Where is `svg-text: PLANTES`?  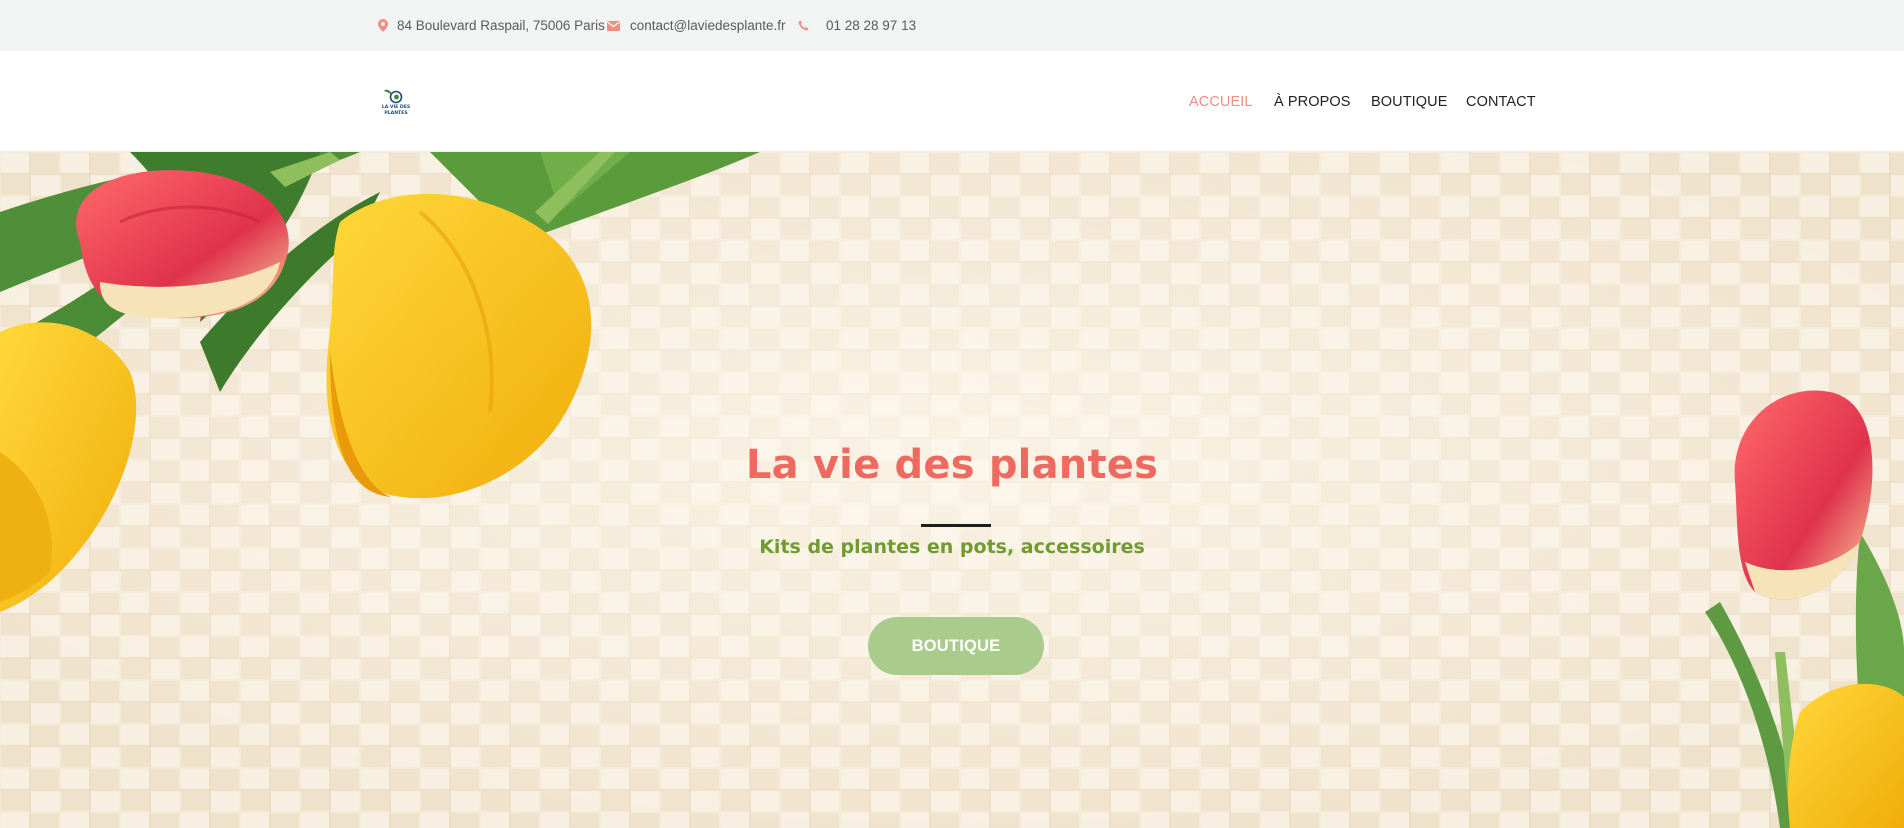
svg-text: PLANTES is located at coordinates (395, 113).